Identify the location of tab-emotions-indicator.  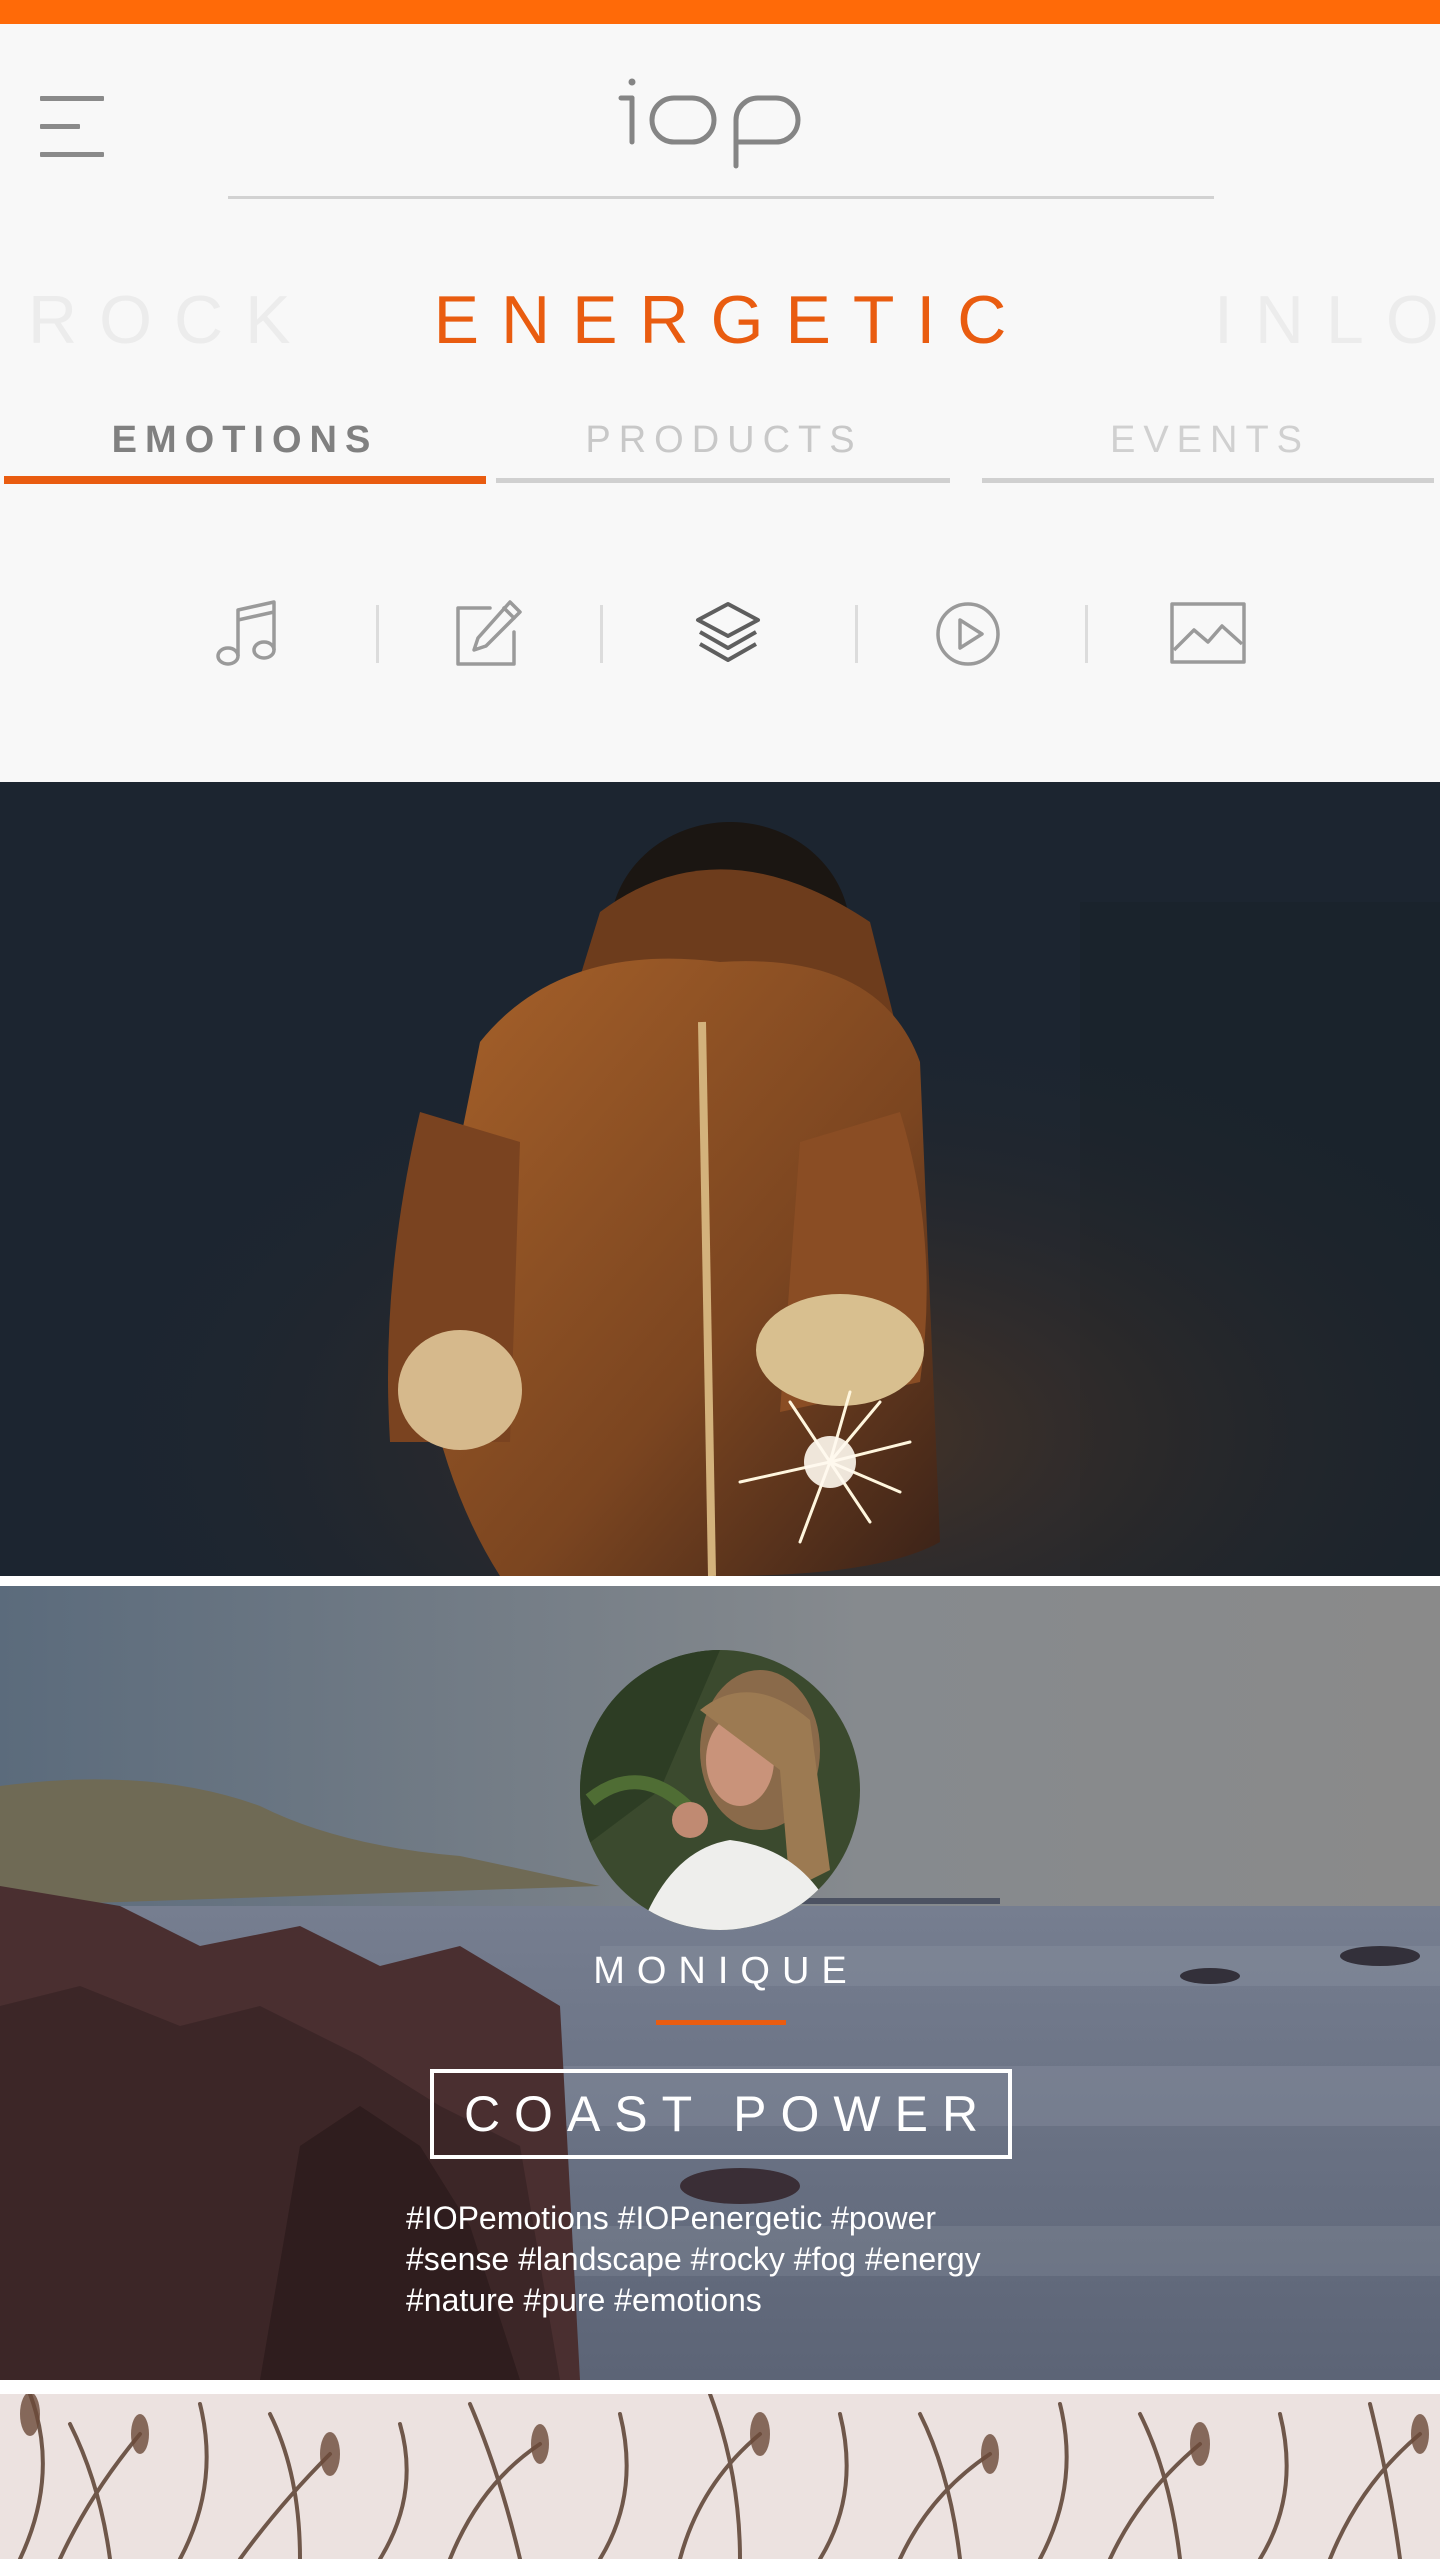
(245, 480).